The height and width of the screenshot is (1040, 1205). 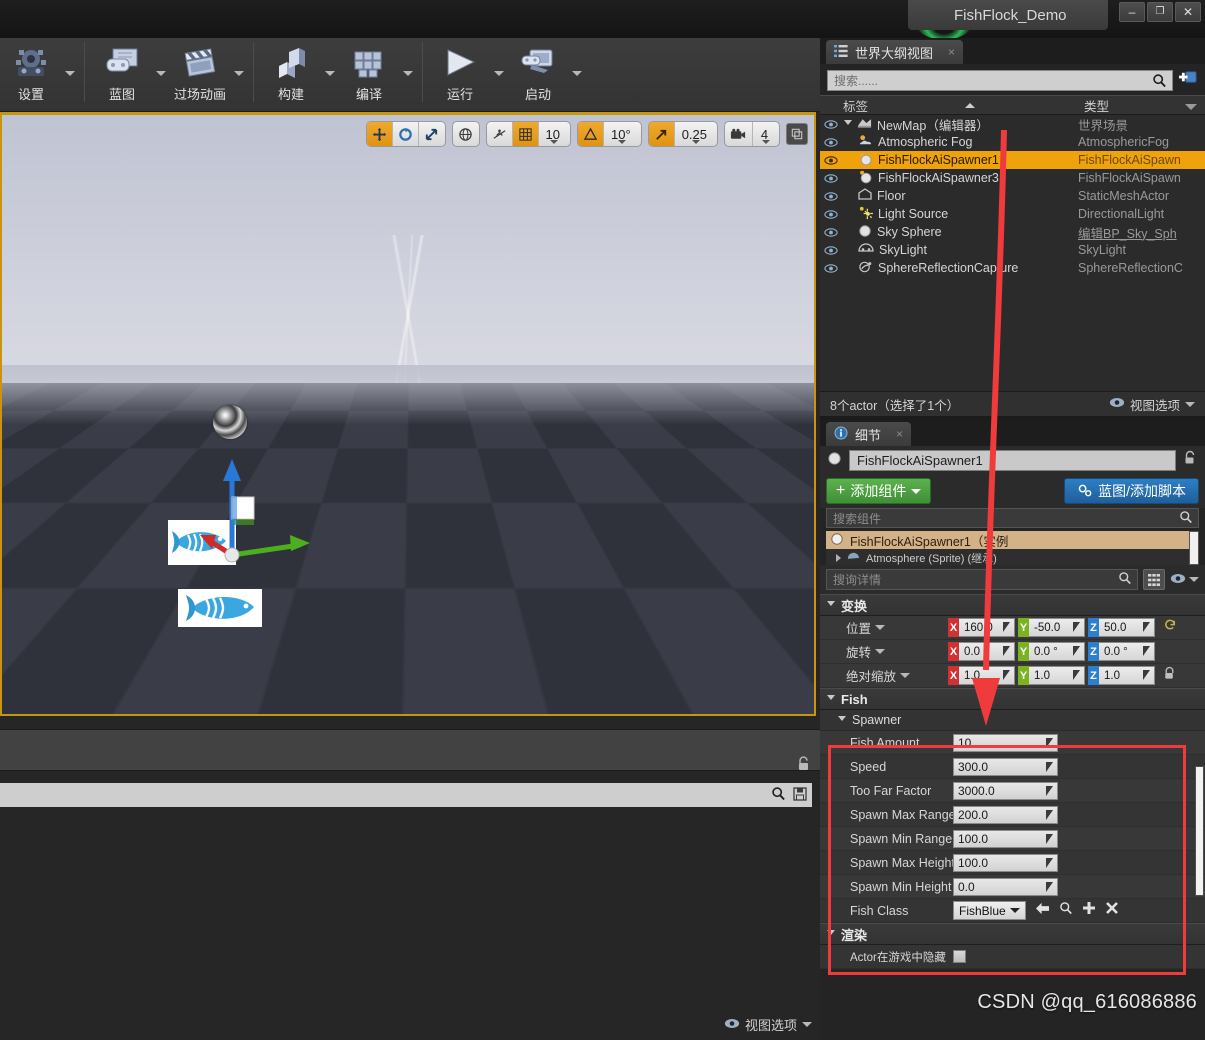 I want to click on outliner-row-sky-sphere: Sky Sphere 编辑BP_Sky_Sph, so click(x=1012, y=232).